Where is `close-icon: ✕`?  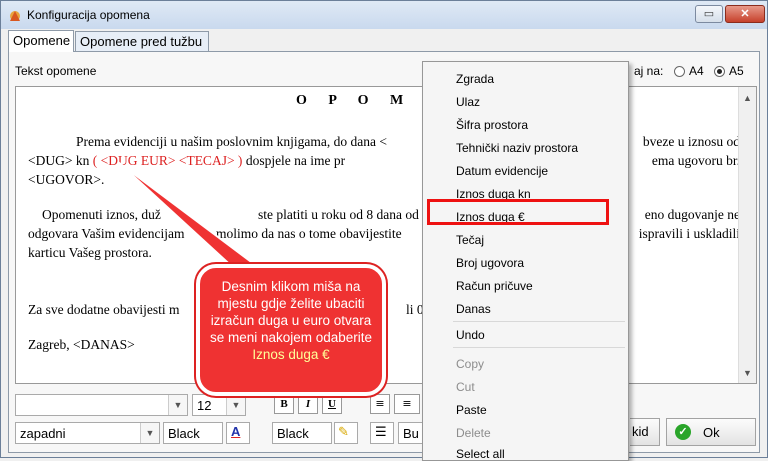 close-icon: ✕ is located at coordinates (745, 14).